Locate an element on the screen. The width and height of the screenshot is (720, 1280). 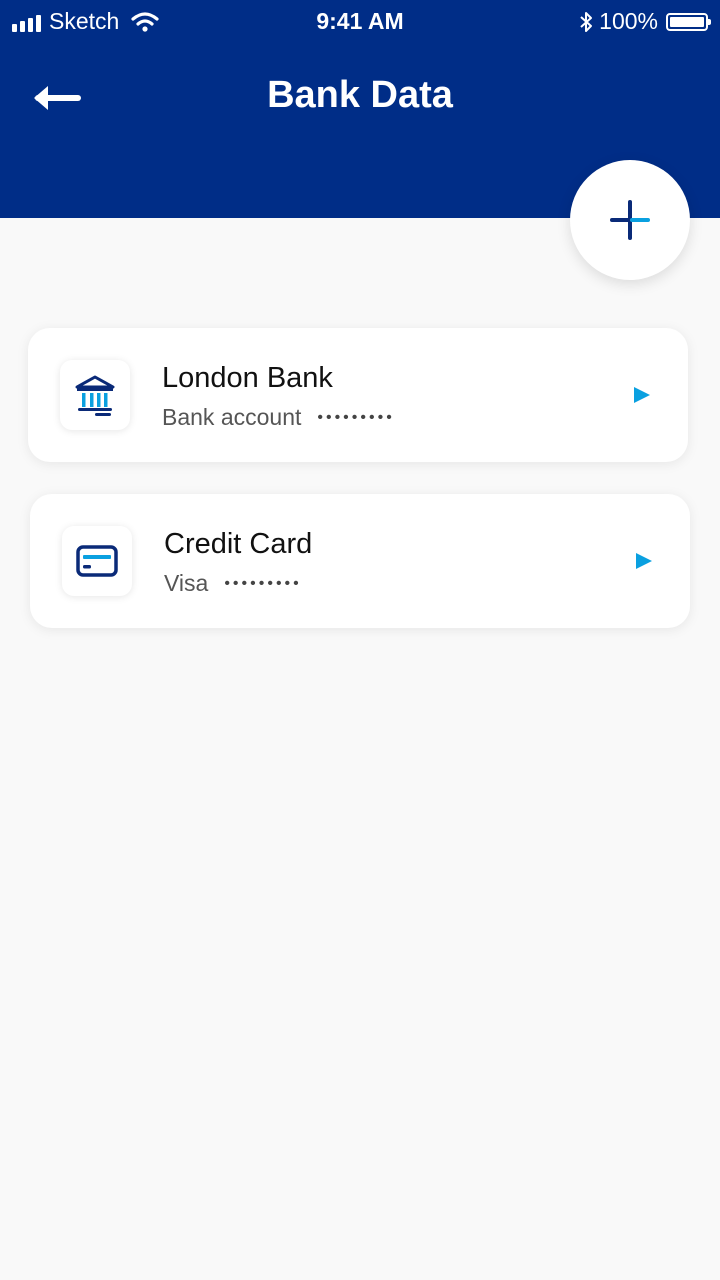
account-title: London Bank is located at coordinates (247, 378).